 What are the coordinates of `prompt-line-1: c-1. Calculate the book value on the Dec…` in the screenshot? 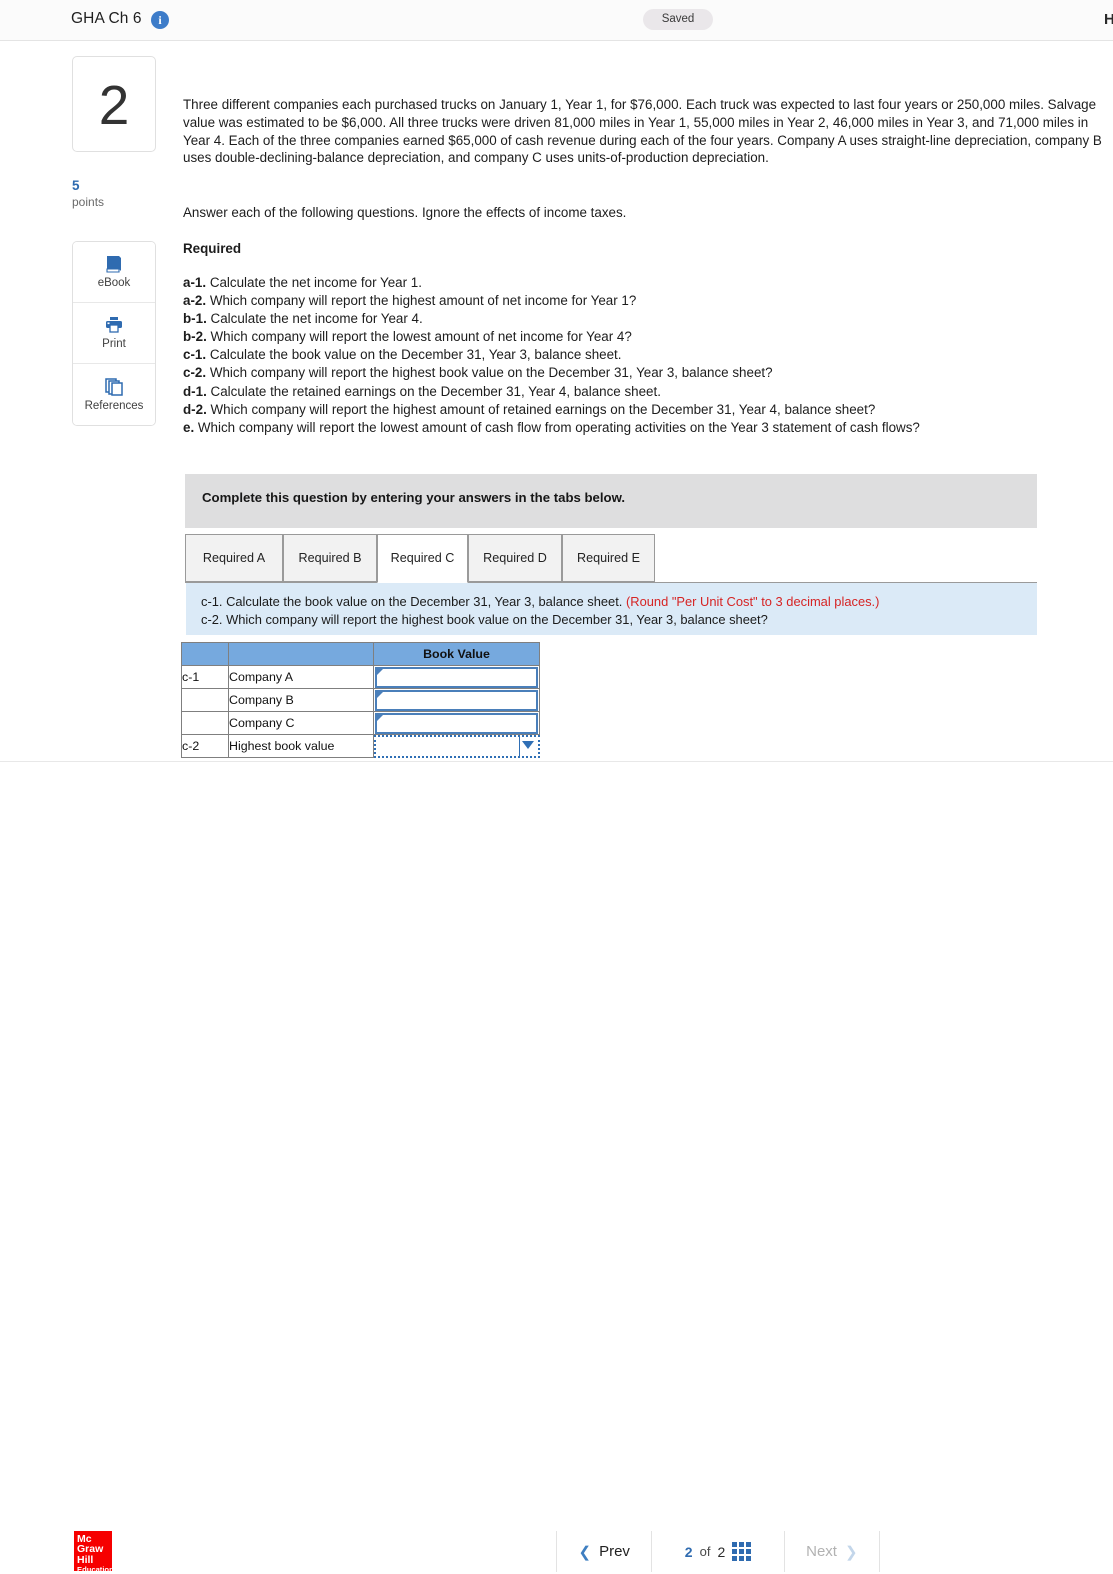 It's located at (540, 601).